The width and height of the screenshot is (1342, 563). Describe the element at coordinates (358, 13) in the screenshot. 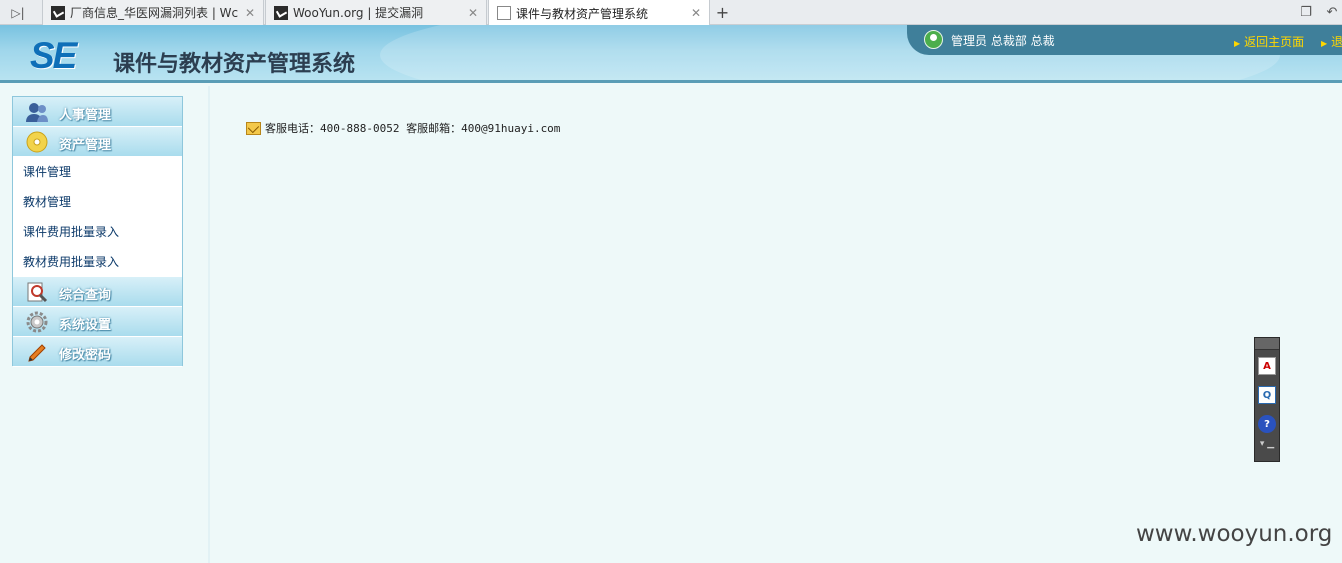

I see `tab-title: WooYun.org | 提交漏洞` at that location.